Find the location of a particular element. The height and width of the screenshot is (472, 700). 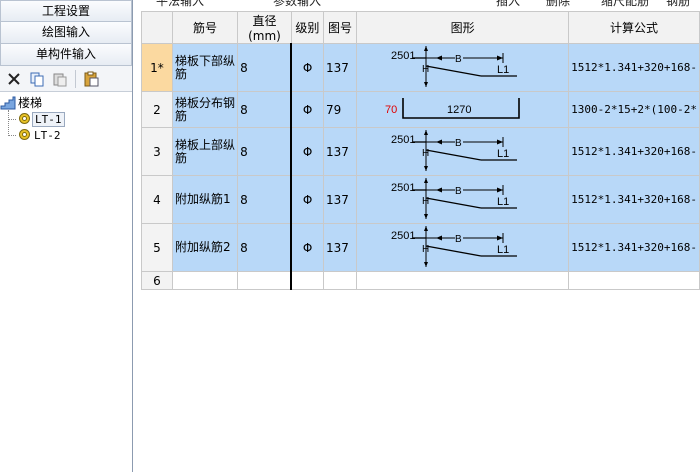

shape-no-cell is located at coordinates (340, 280).